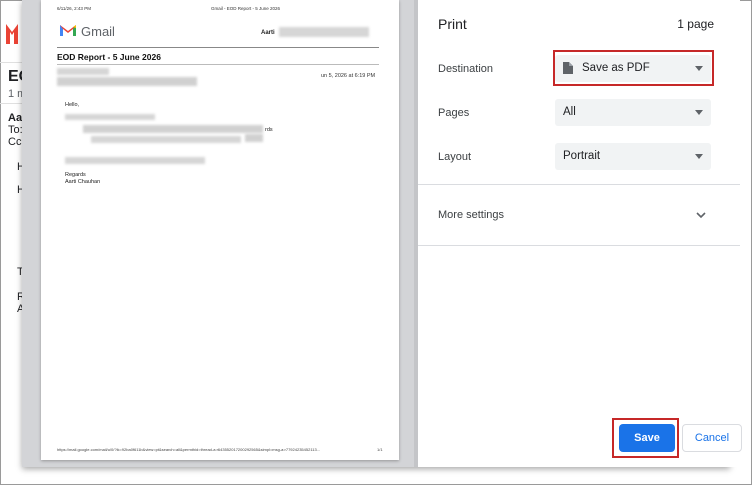  Describe the element at coordinates (268, 33) in the screenshot. I see `account-name: Aarti` at that location.